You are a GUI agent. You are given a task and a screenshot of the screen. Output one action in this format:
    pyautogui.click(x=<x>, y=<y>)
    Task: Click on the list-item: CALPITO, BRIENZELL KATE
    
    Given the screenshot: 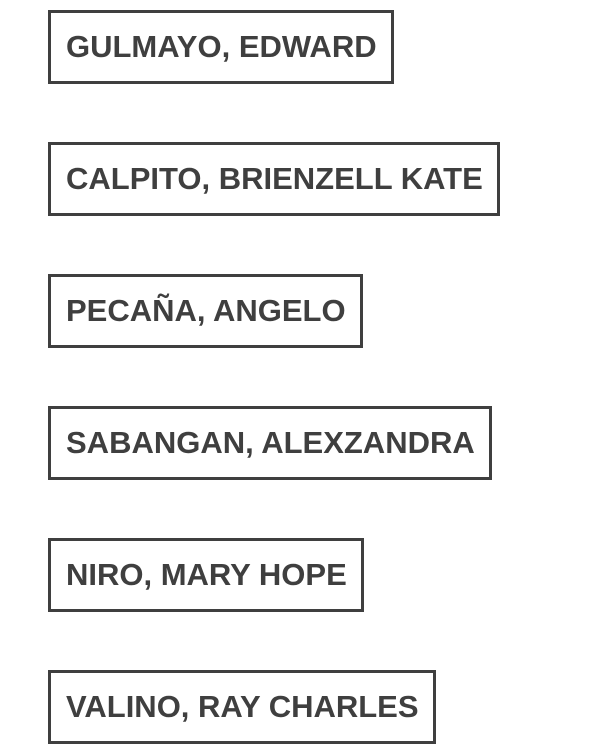 What is the action you would take?
    pyautogui.click(x=274, y=179)
    